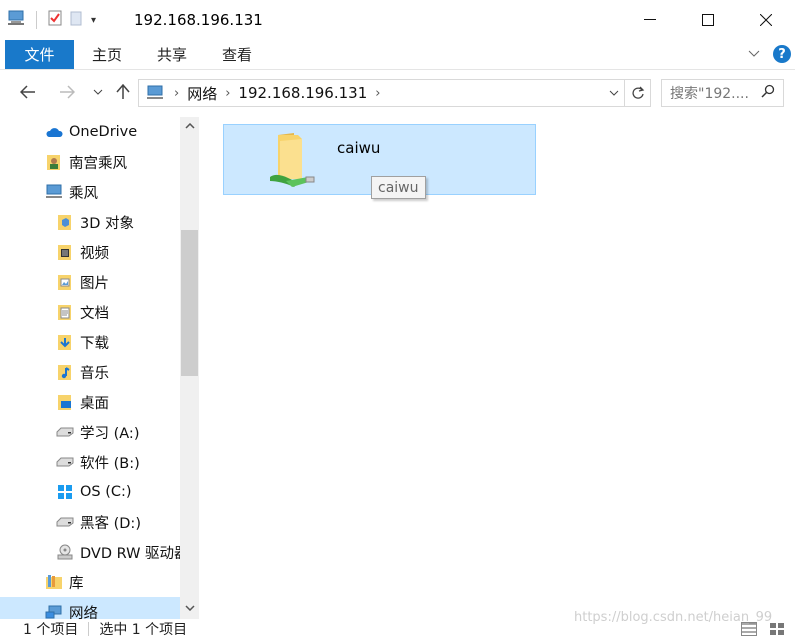 This screenshot has height=638, width=795. Describe the element at coordinates (614, 93) in the screenshot. I see `address-history-dropdown` at that location.